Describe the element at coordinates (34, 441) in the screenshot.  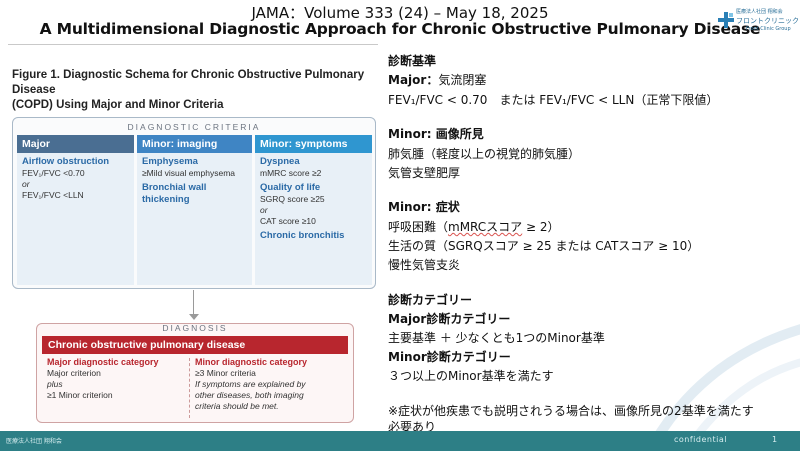
I see `footer-org: 医療法人社団 翔和会` at that location.